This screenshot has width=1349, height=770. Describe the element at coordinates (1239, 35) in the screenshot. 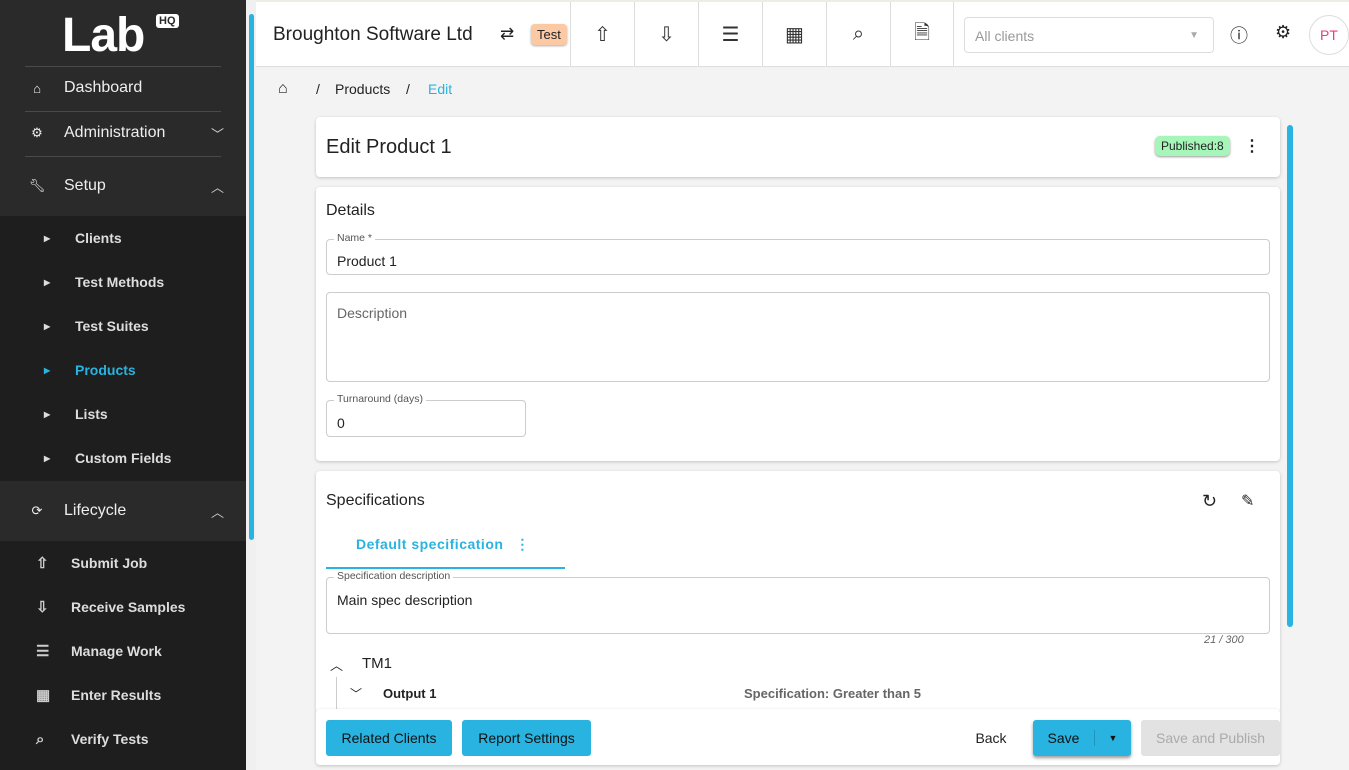

I see `info-icon: ⓘ` at that location.